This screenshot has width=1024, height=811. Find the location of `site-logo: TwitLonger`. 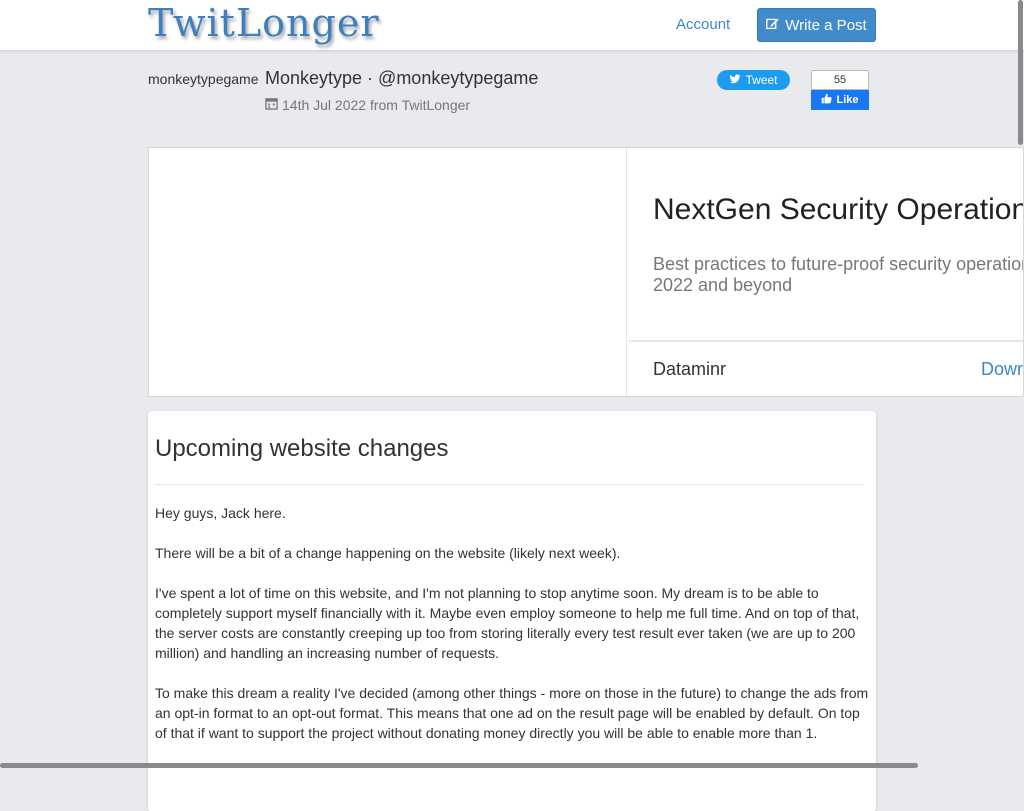

site-logo: TwitLonger is located at coordinates (264, 23).